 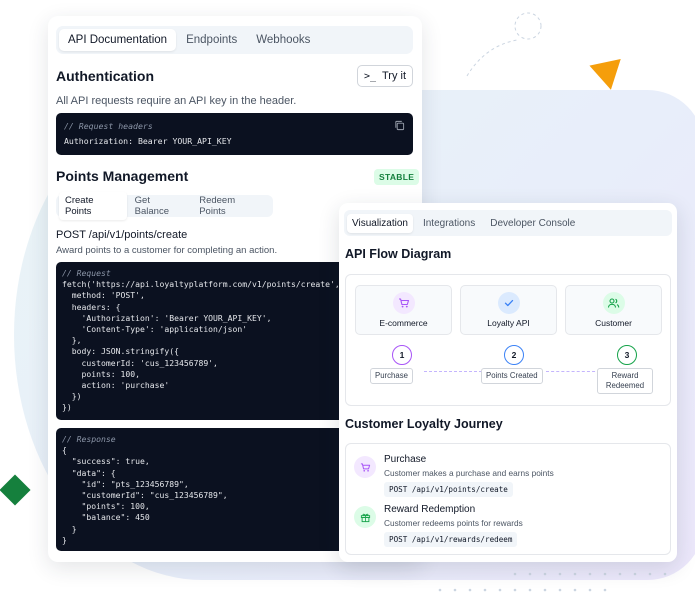 I want to click on node-customer: Customer, so click(x=613, y=310).